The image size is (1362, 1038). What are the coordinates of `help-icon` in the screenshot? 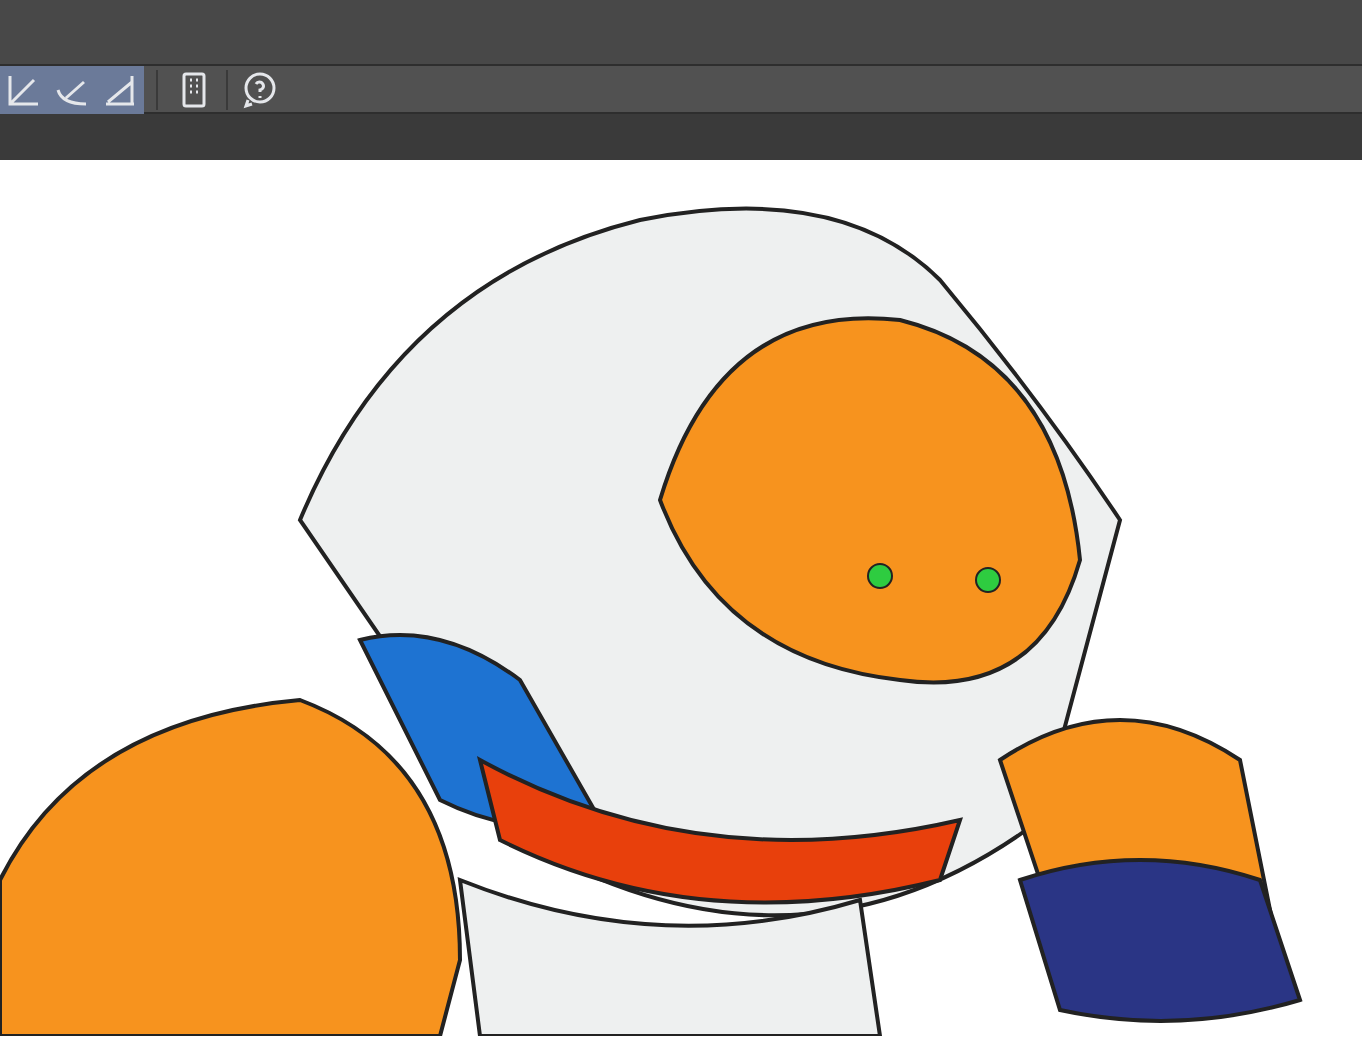 It's located at (260, 89).